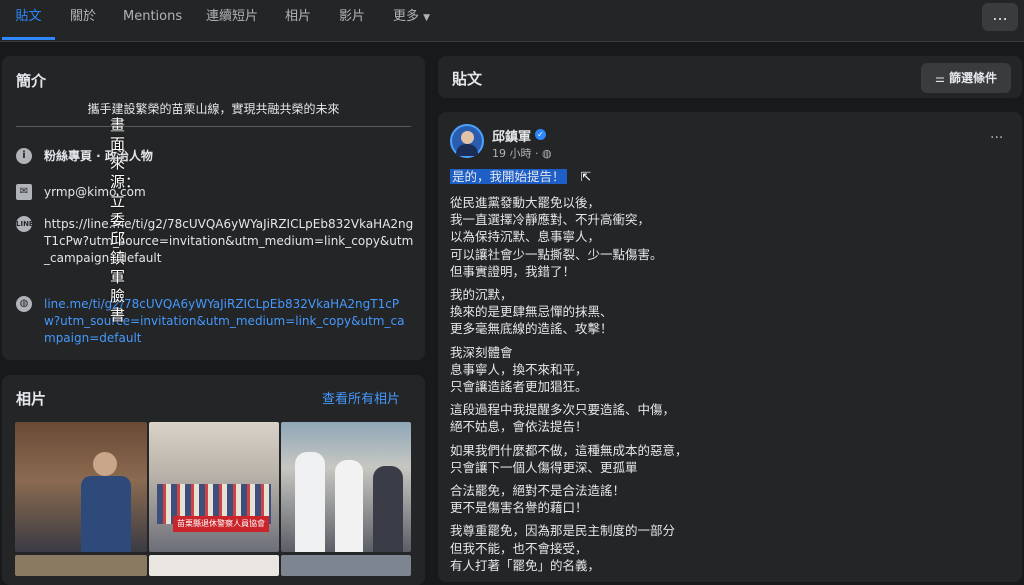  Describe the element at coordinates (519, 386) in the screenshot. I see `post-text-line: 只會讓造謠者更加猖狂。` at that location.